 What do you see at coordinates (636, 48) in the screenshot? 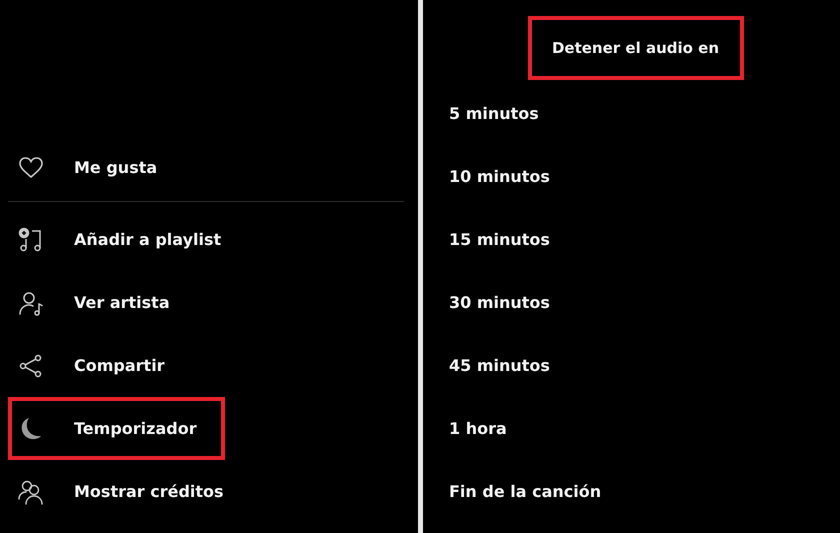
I see `dialog-title: Detener el audio en` at bounding box center [636, 48].